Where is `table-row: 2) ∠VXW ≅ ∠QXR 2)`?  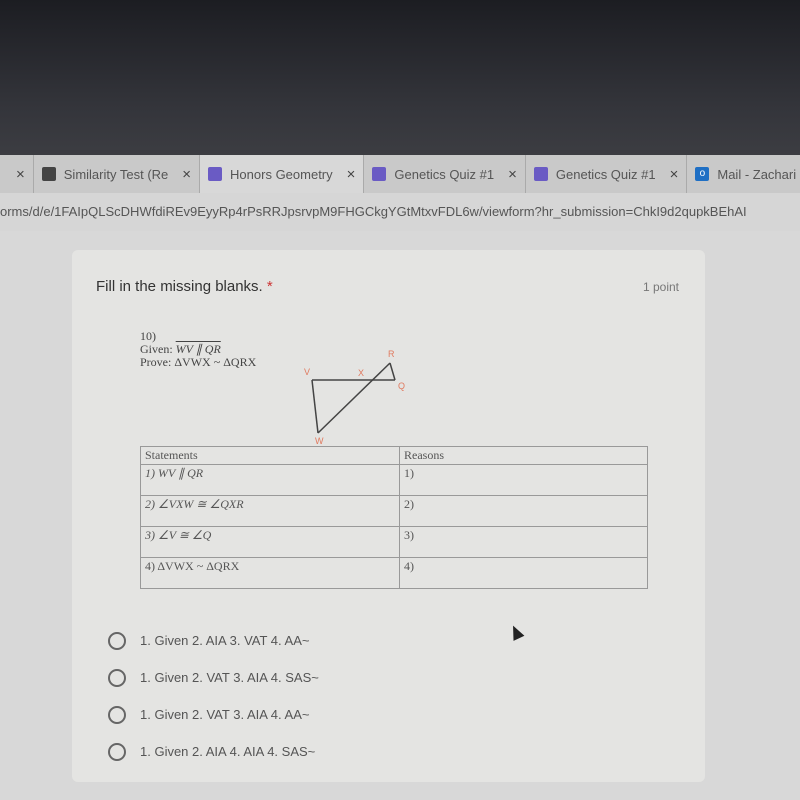 table-row: 2) ∠VXW ≅ ∠QXR 2) is located at coordinates (394, 511).